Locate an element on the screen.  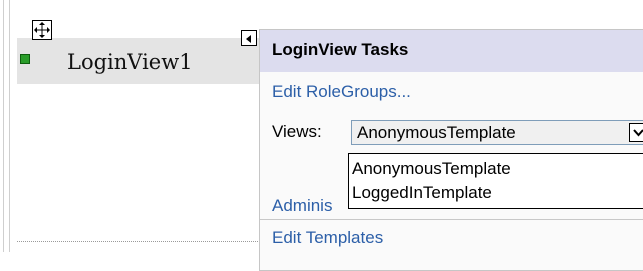
views-label: Views: is located at coordinates (297, 131).